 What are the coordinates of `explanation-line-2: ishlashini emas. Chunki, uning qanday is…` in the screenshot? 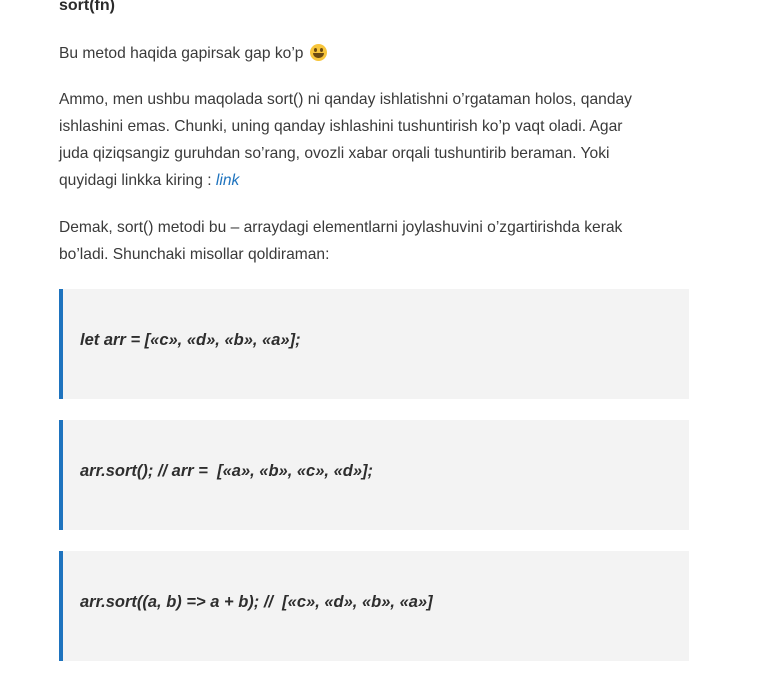 It's located at (341, 126).